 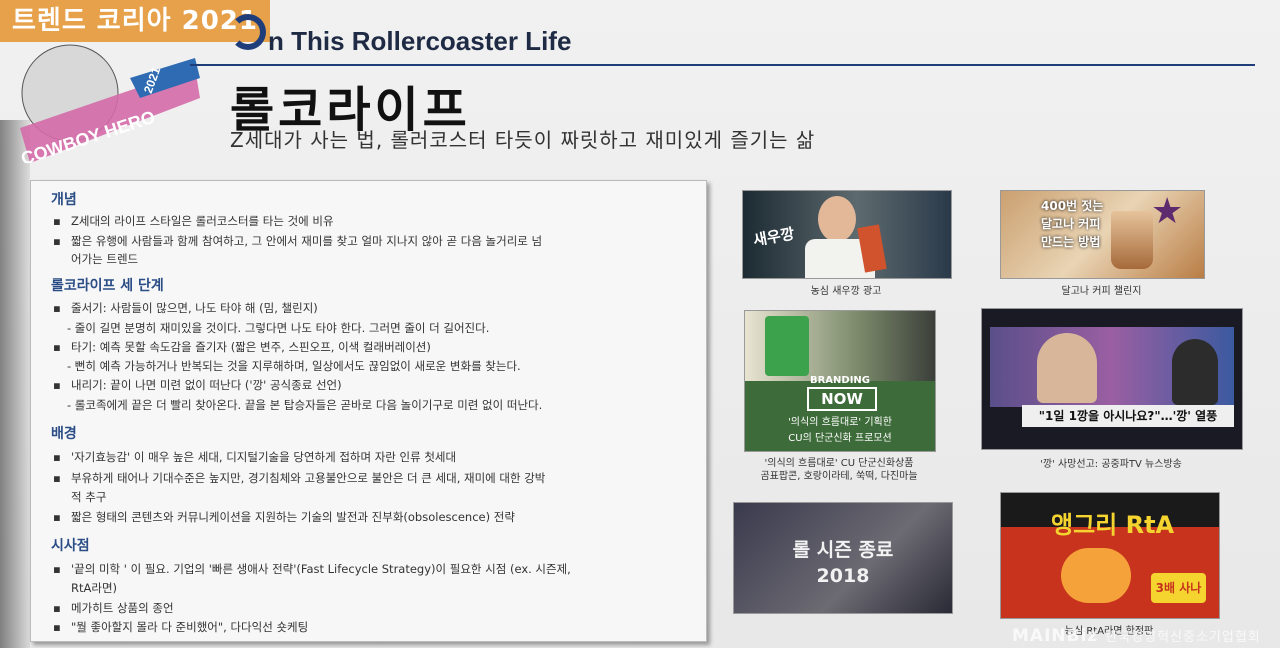 What do you see at coordinates (1067, 368) in the screenshot?
I see `singer-figure` at bounding box center [1067, 368].